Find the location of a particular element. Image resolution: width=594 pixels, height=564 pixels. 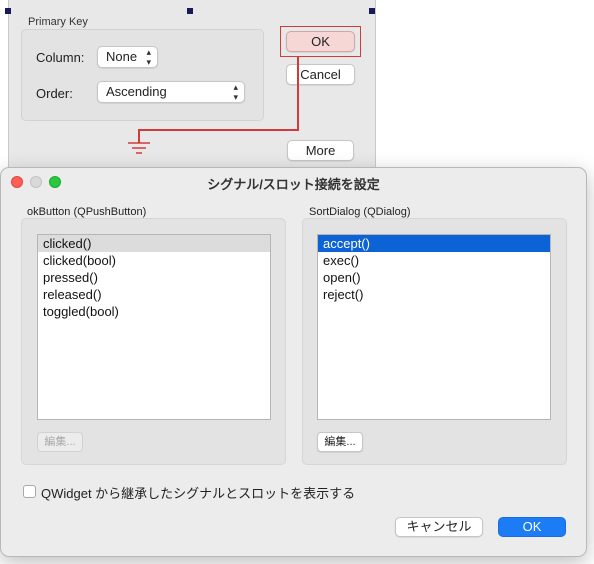

primary-key-group-title: Primary Key is located at coordinates (58, 22).